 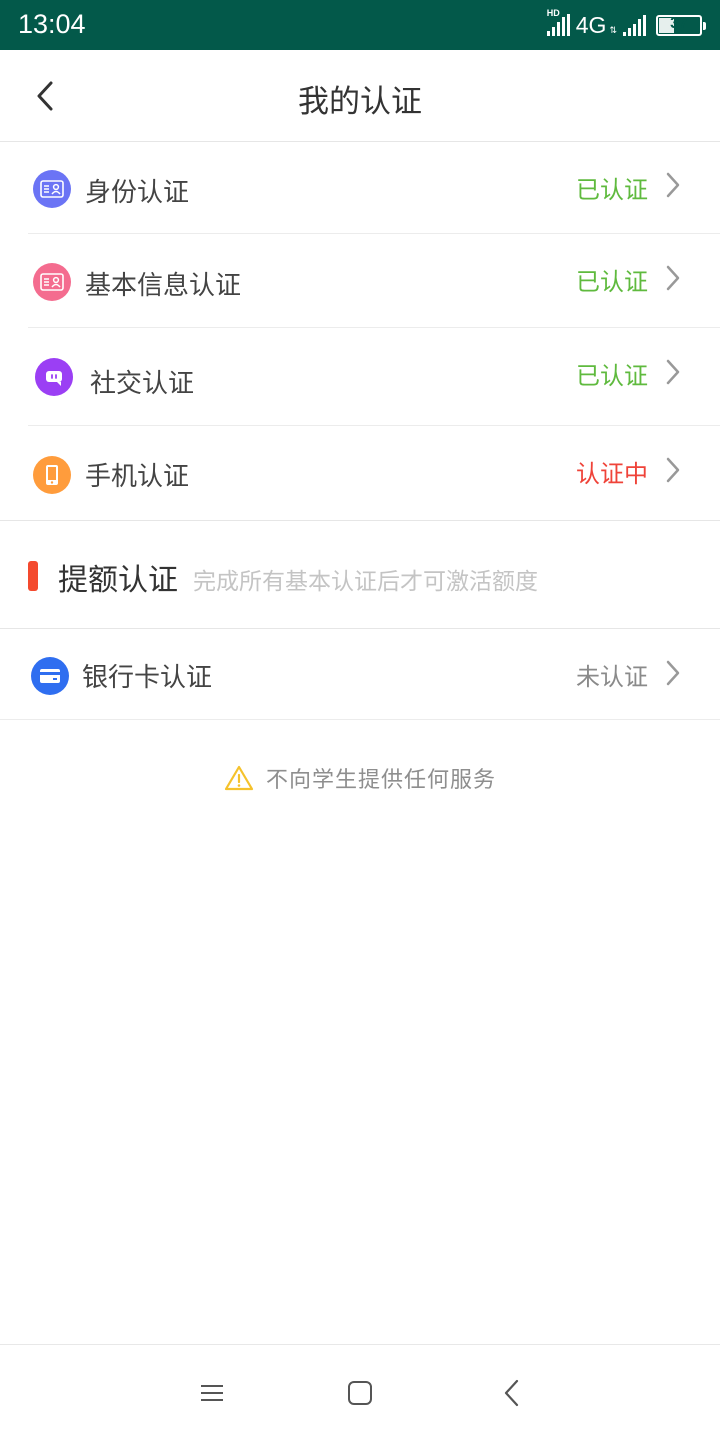 What do you see at coordinates (512, 1393) in the screenshot?
I see `back-chevron-icon` at bounding box center [512, 1393].